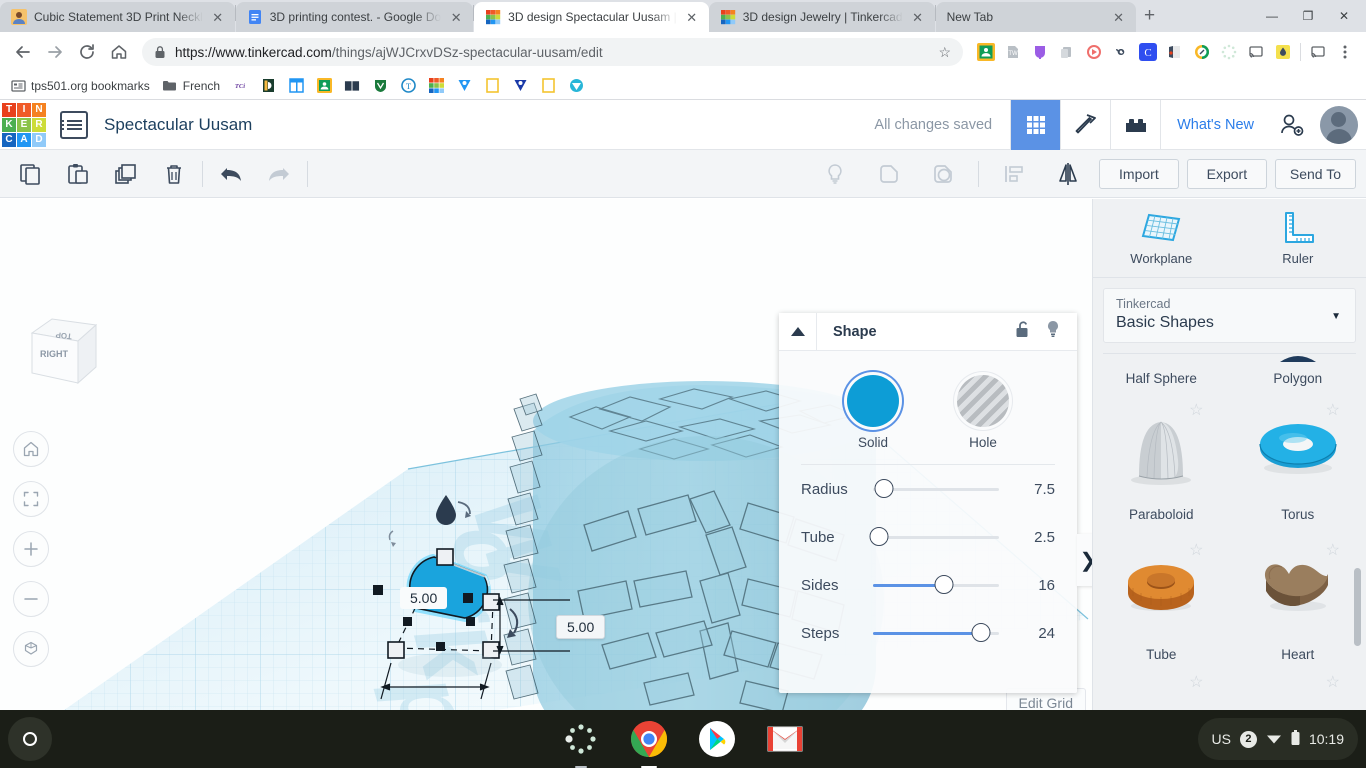  I want to click on document-list-icon, so click(74, 124).